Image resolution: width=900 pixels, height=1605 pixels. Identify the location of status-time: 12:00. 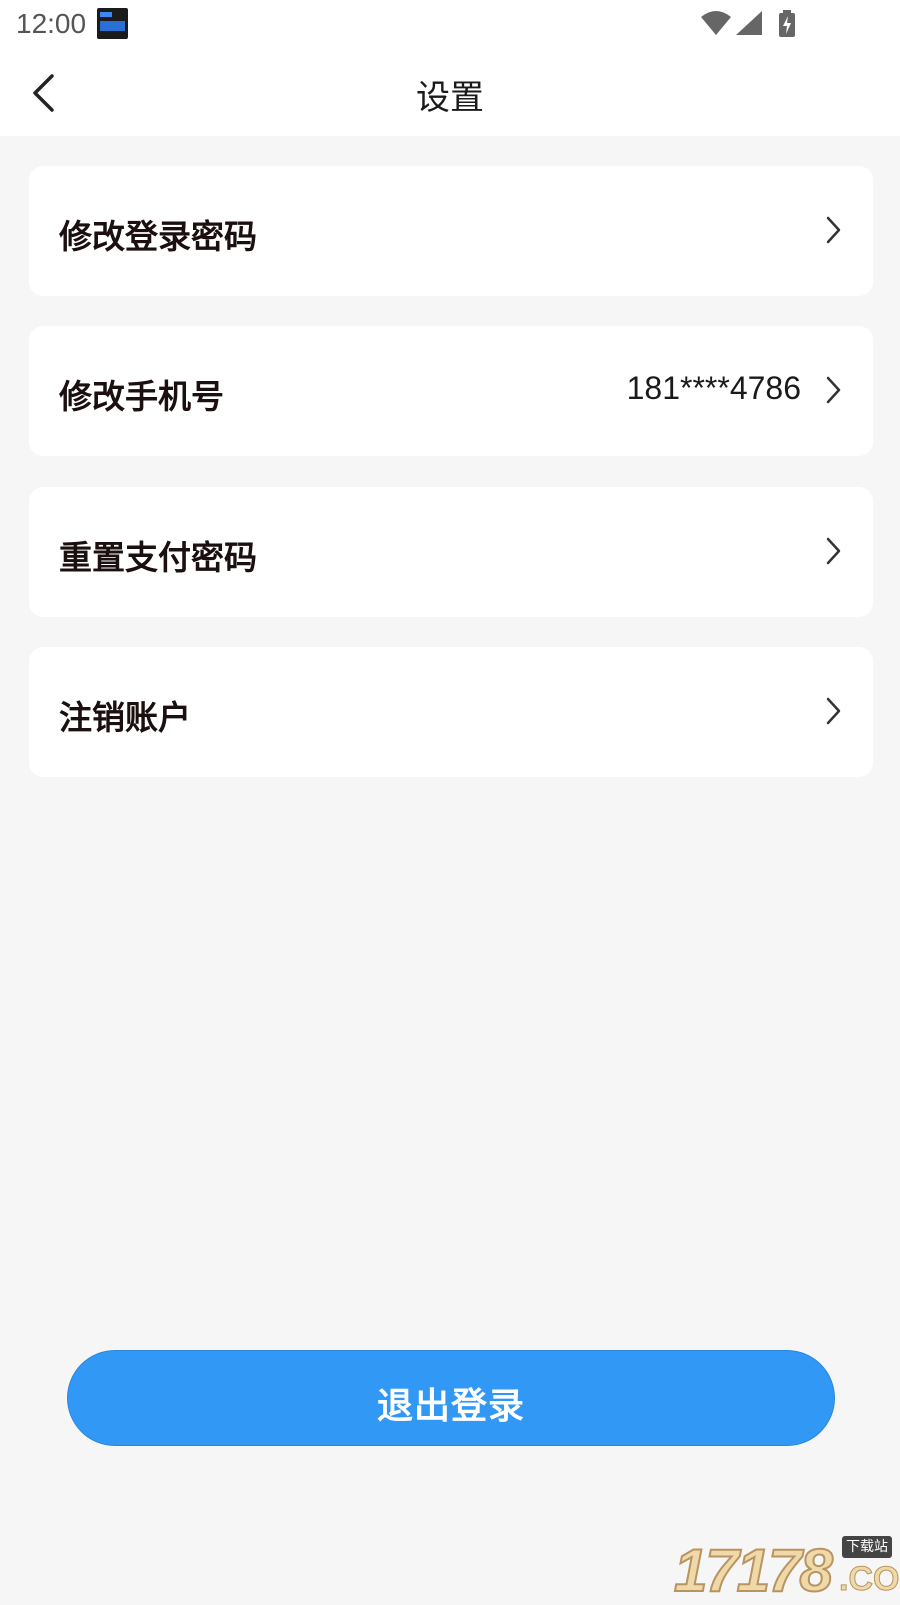
(51, 23).